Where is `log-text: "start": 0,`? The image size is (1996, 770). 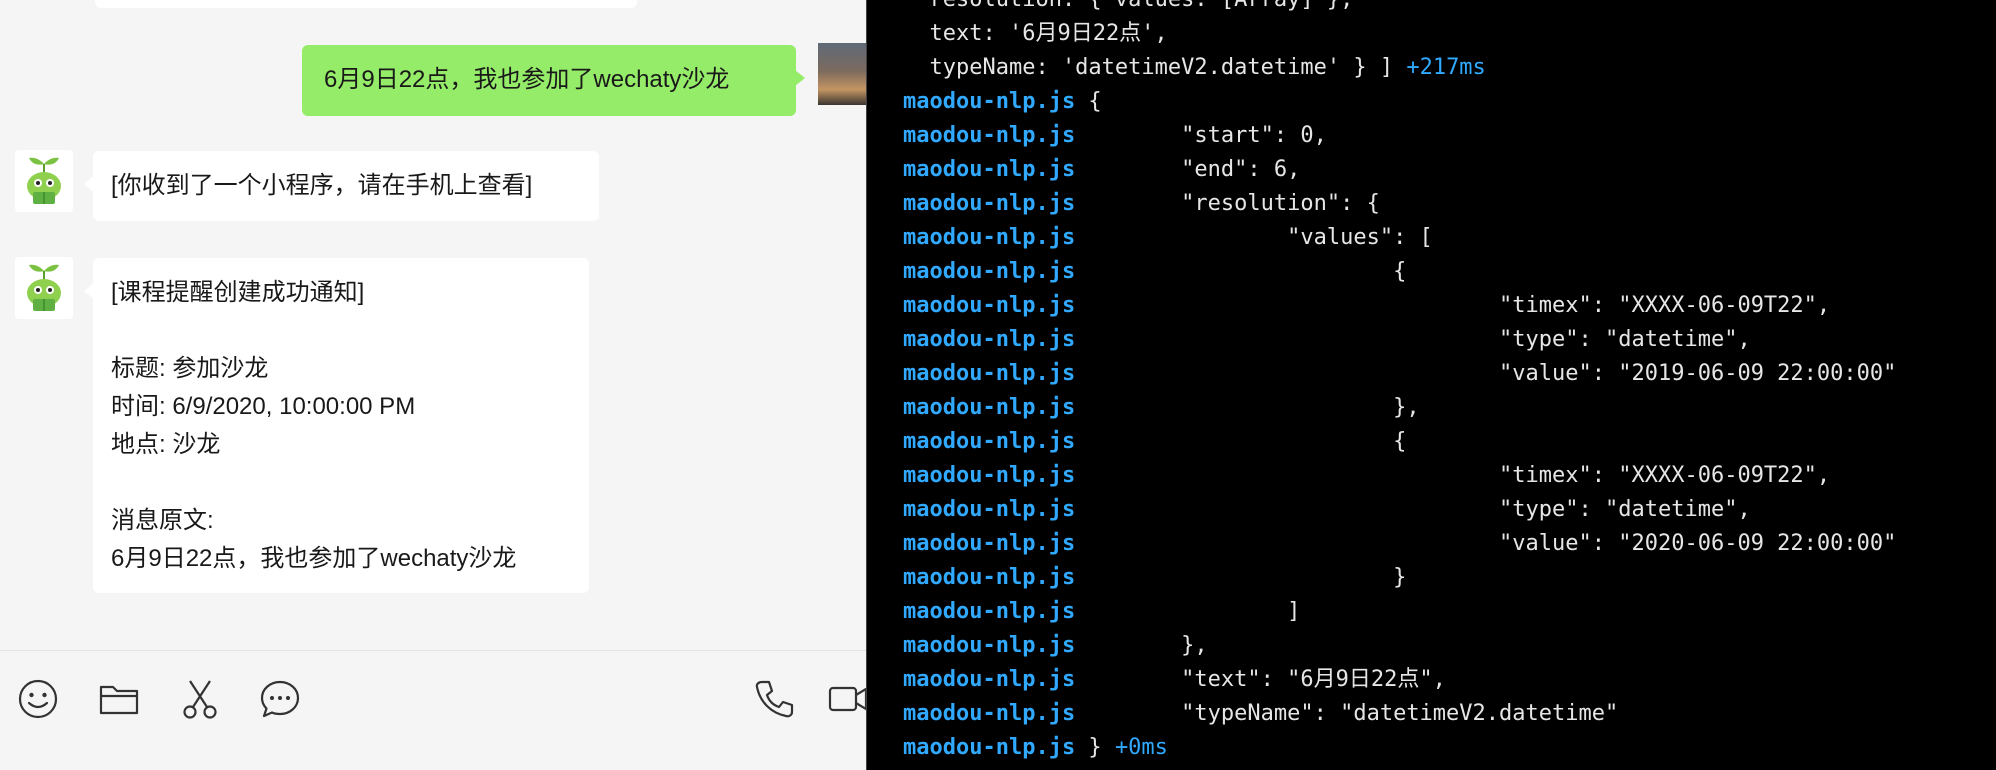 log-text: "start": 0, is located at coordinates (1201, 135).